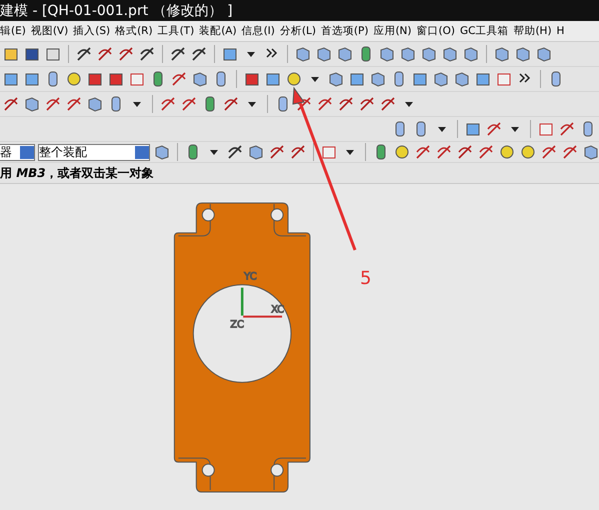  I want to click on axis-label: YC, so click(250, 277).